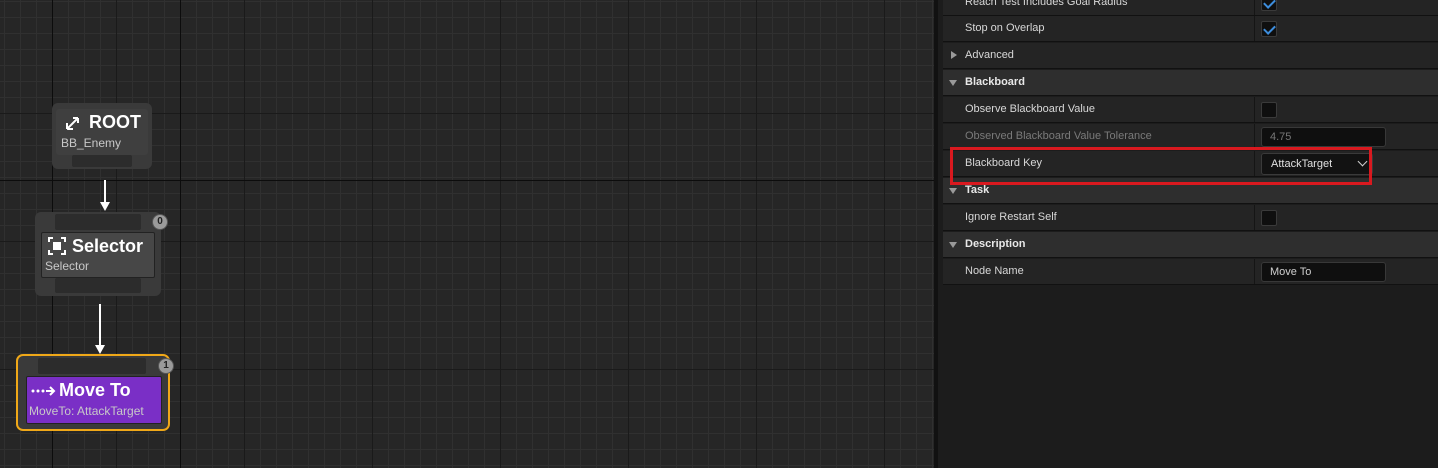 The height and width of the screenshot is (468, 1438). I want to click on reach-test-checkbox, so click(1269, 5).